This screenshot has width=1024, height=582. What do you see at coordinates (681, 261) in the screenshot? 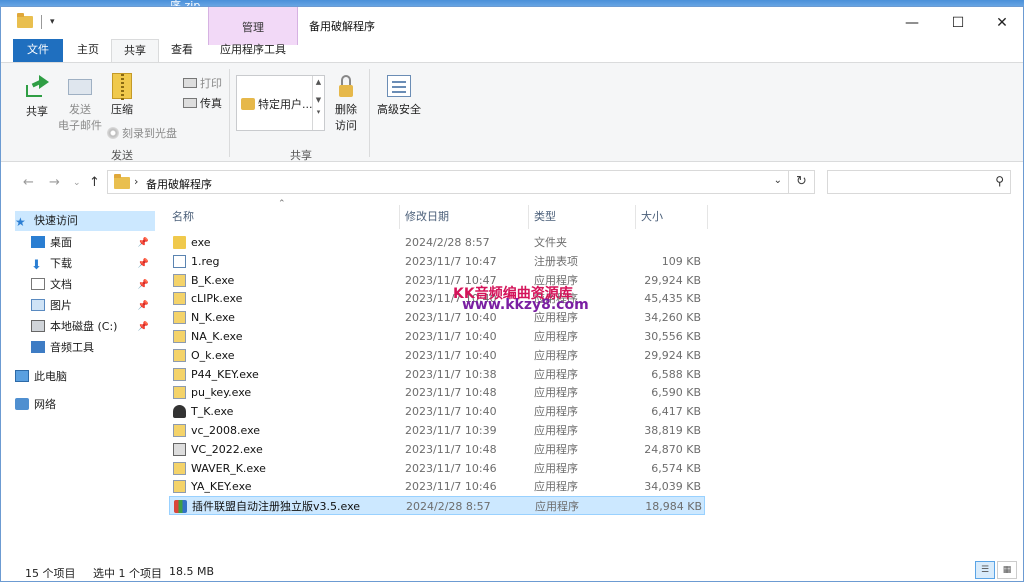
I see `file-size: 109 KB` at bounding box center [681, 261].